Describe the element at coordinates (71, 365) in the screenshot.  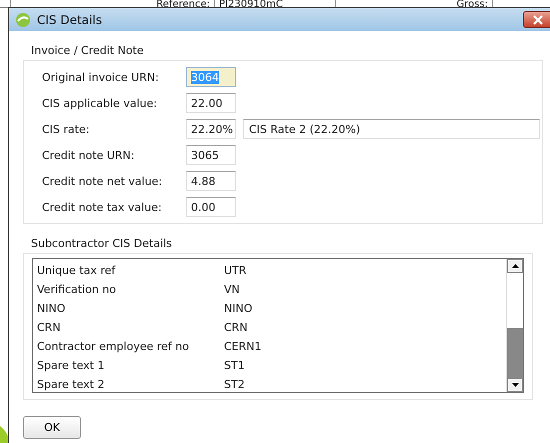
I see `list-cell-text: Spare text 1` at that location.